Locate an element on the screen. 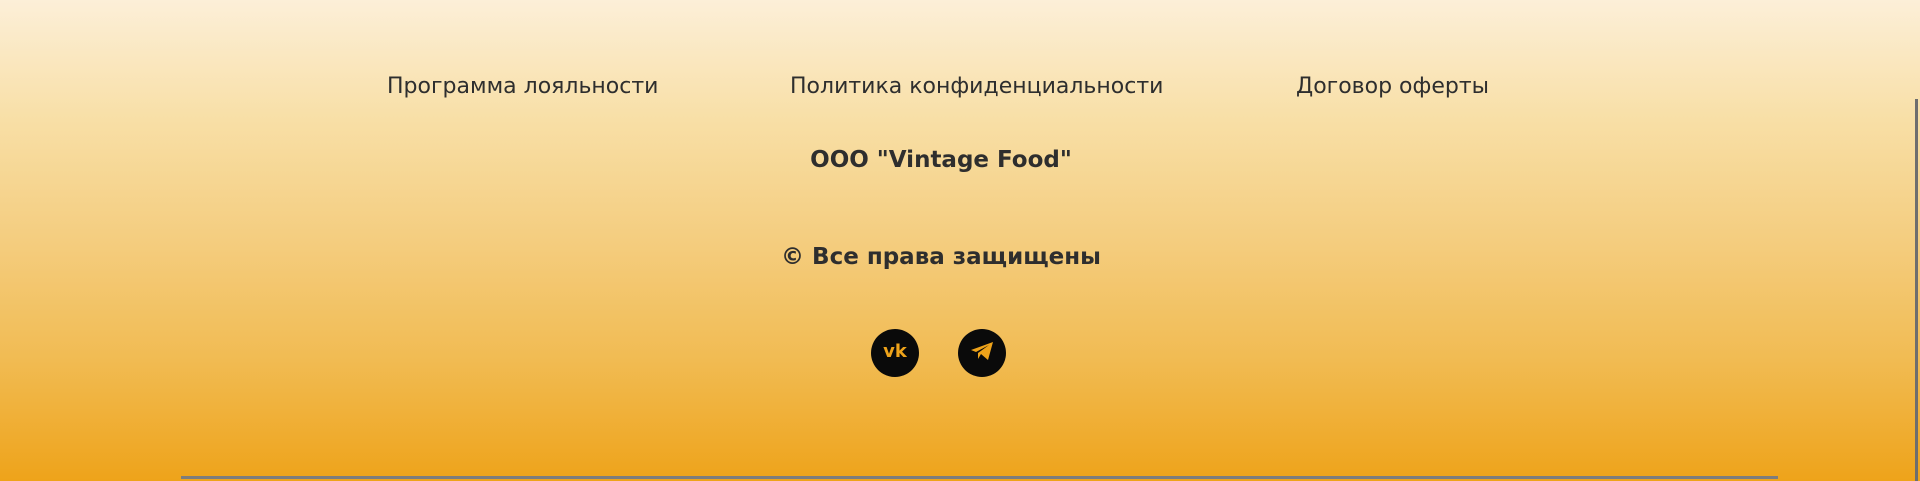 The height and width of the screenshot is (481, 1920). scrollbar is located at coordinates (1916, 290).